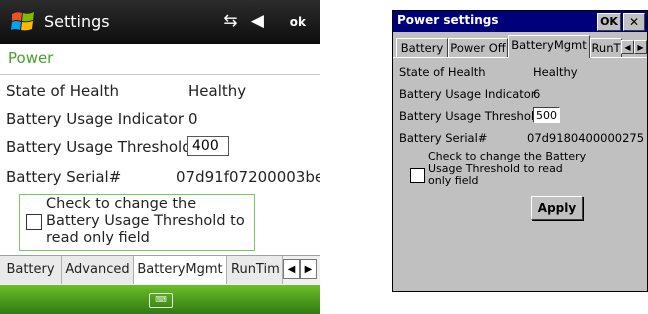 This screenshot has width=648, height=314. Describe the element at coordinates (417, 175) in the screenshot. I see `ce-readonly-checkbox` at that location.